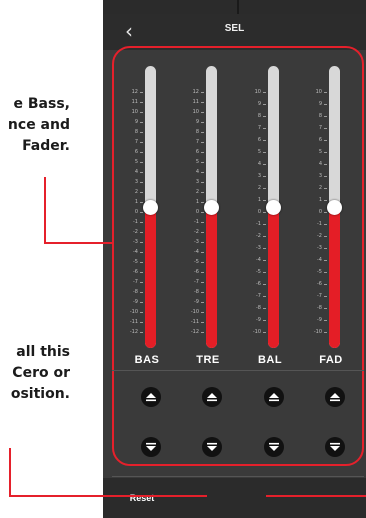 Image resolution: width=366 pixels, height=518 pixels. What do you see at coordinates (136, 192) in the screenshot?
I see `tick-label: 2` at bounding box center [136, 192].